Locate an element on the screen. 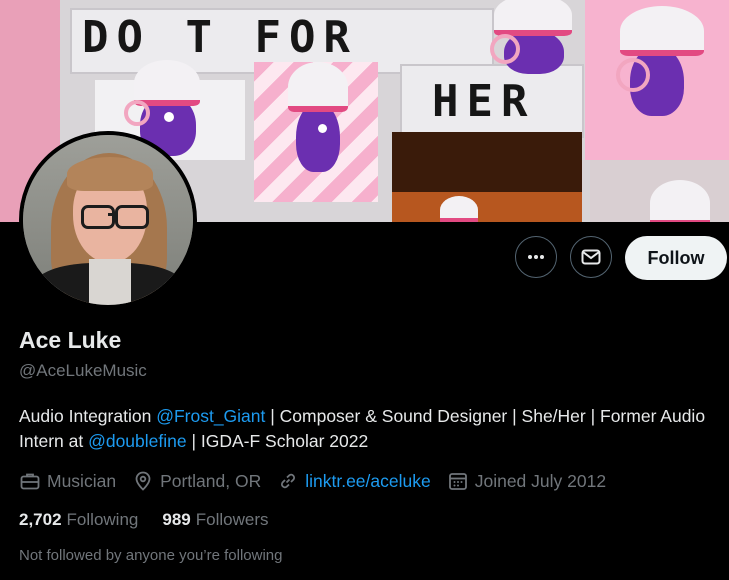  mail-icon is located at coordinates (591, 257).